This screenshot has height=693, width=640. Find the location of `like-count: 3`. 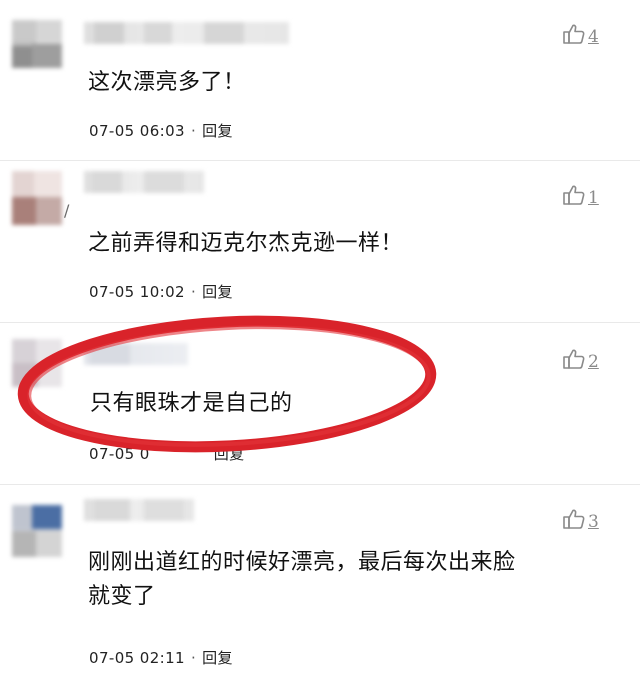

like-count: 3 is located at coordinates (593, 522).